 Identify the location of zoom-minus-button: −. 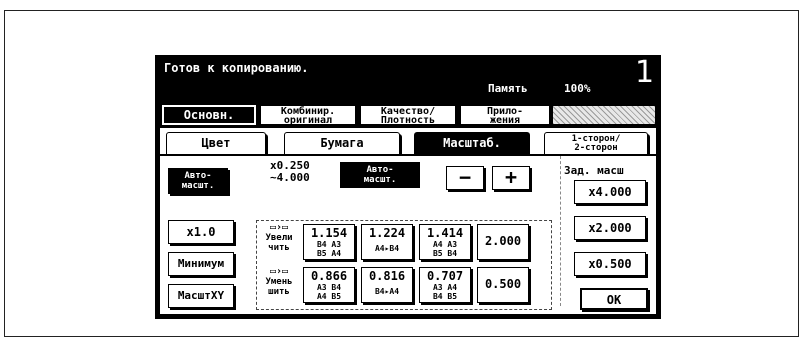
(465, 178).